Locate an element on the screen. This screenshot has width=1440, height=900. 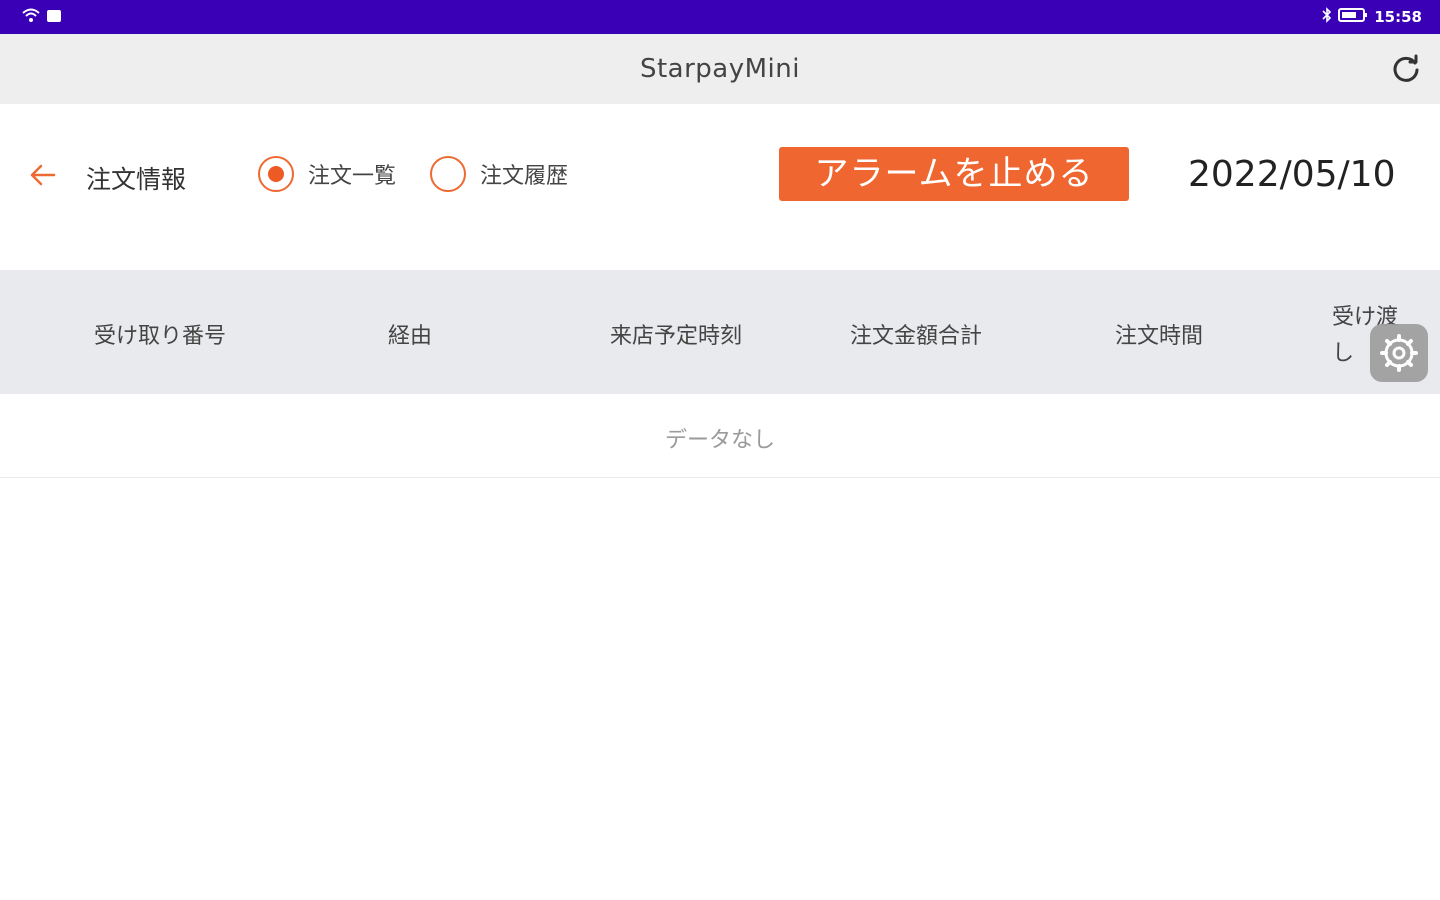
status-time: 15:58 is located at coordinates (1398, 17).